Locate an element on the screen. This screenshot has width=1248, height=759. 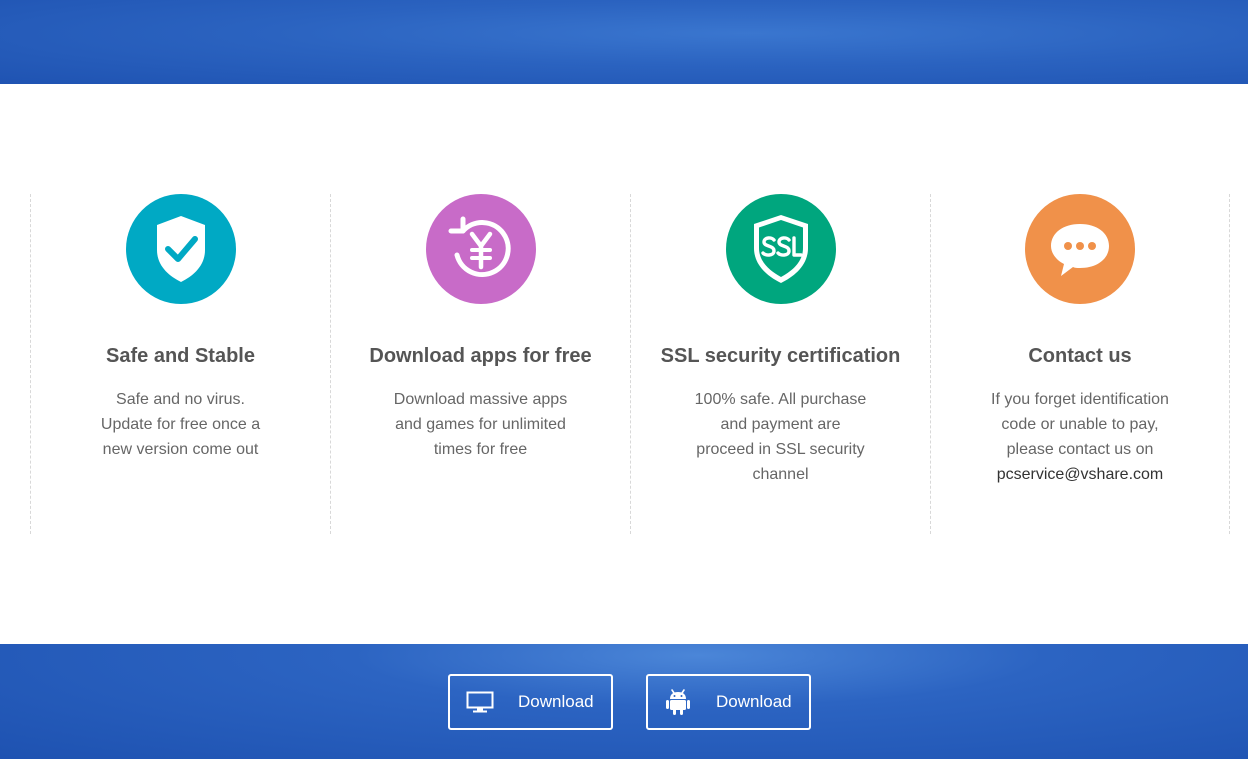
feature-title: Safe and Stable is located at coordinates (180, 356).